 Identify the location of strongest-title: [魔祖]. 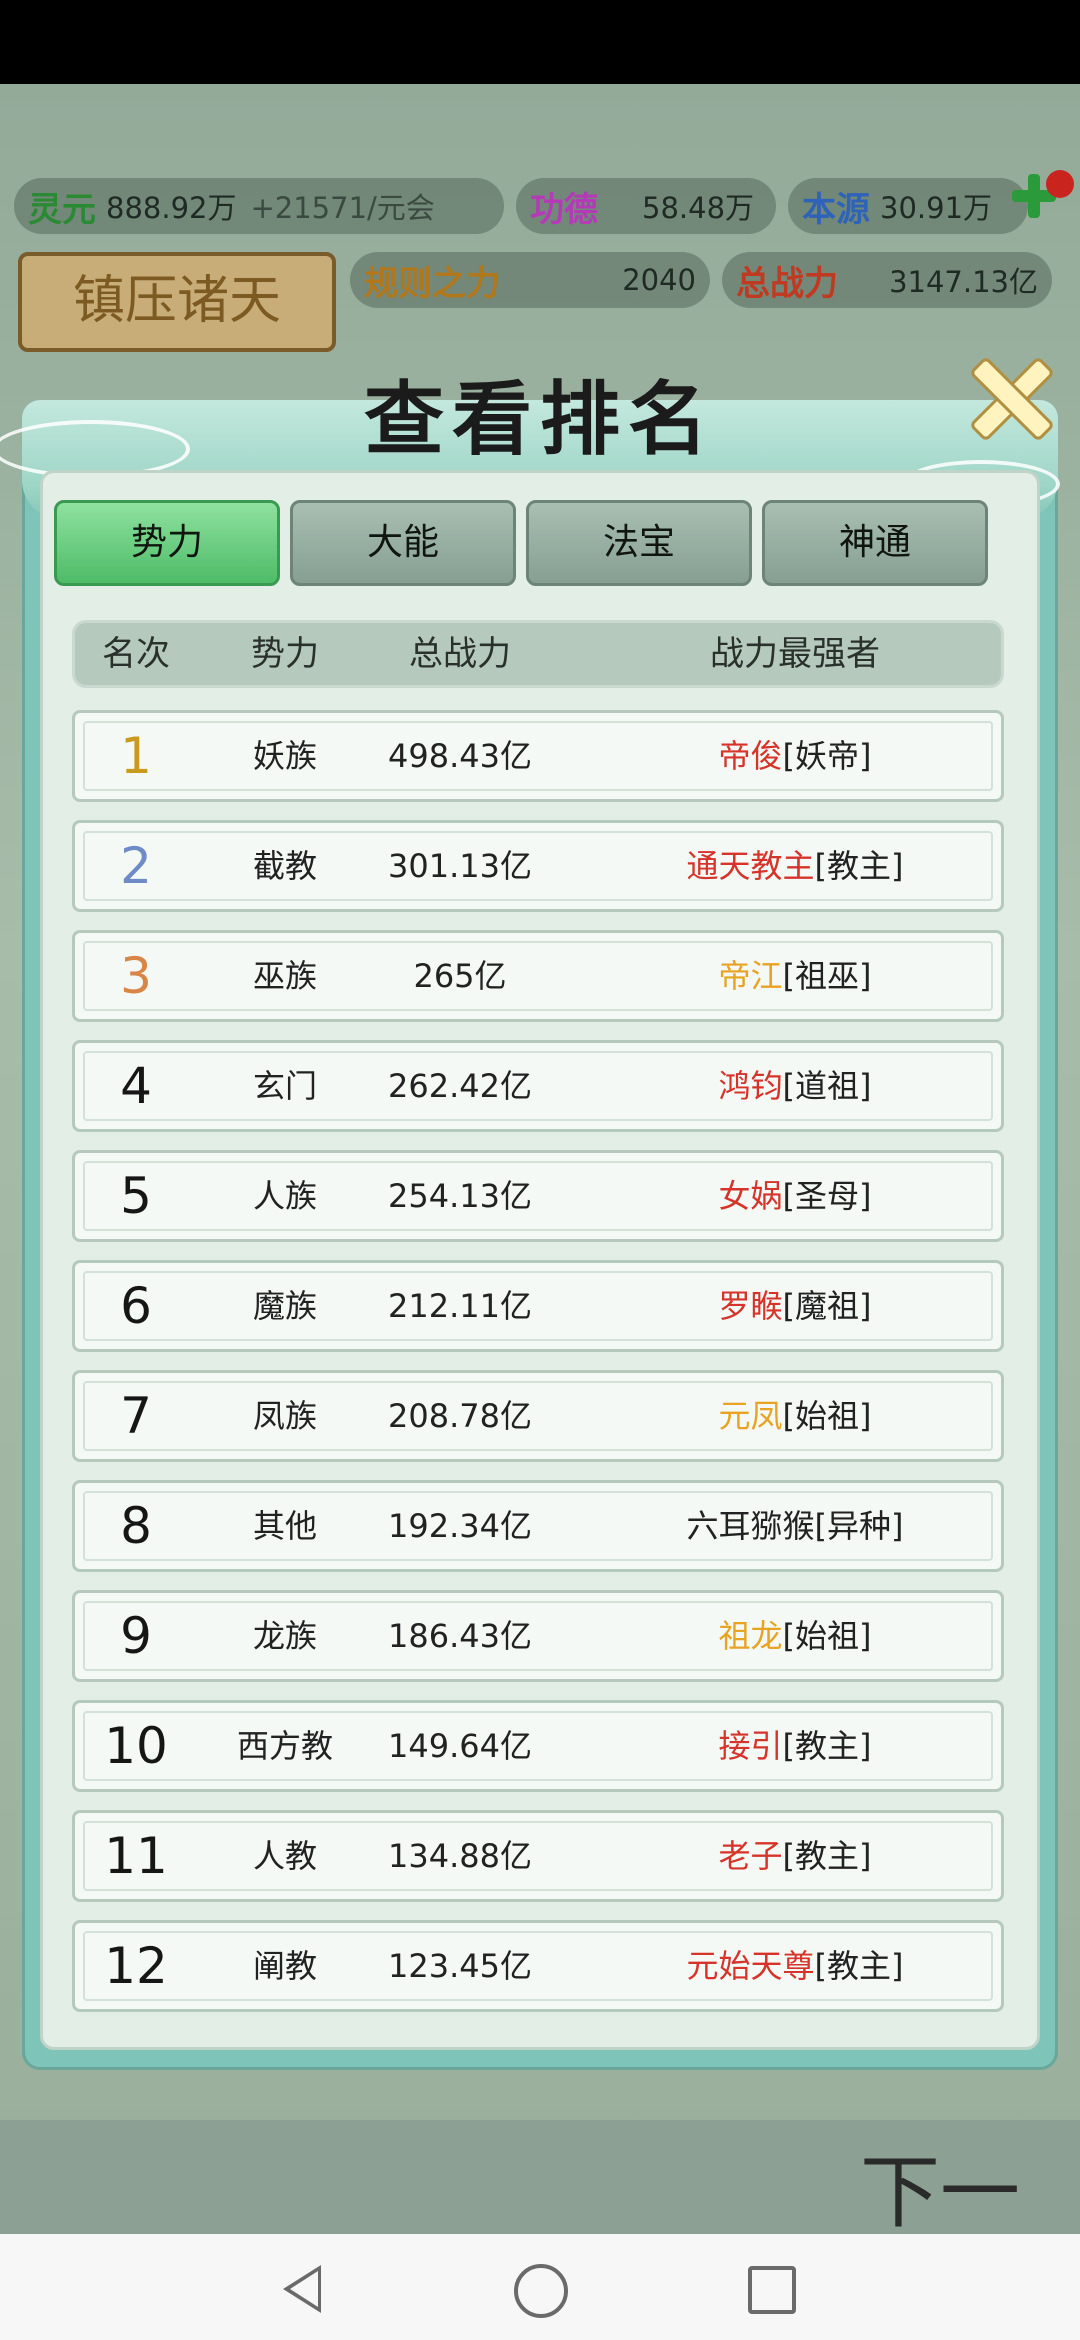
(827, 1306).